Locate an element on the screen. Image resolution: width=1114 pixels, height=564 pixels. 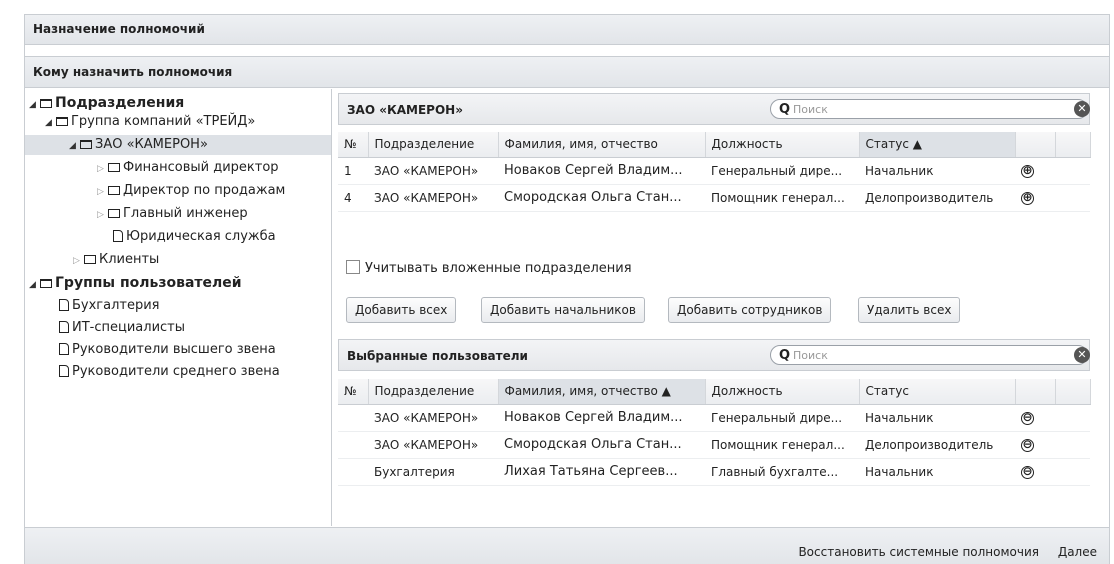
selected-users-title: Выбранные пользователи is located at coordinates (437, 356).